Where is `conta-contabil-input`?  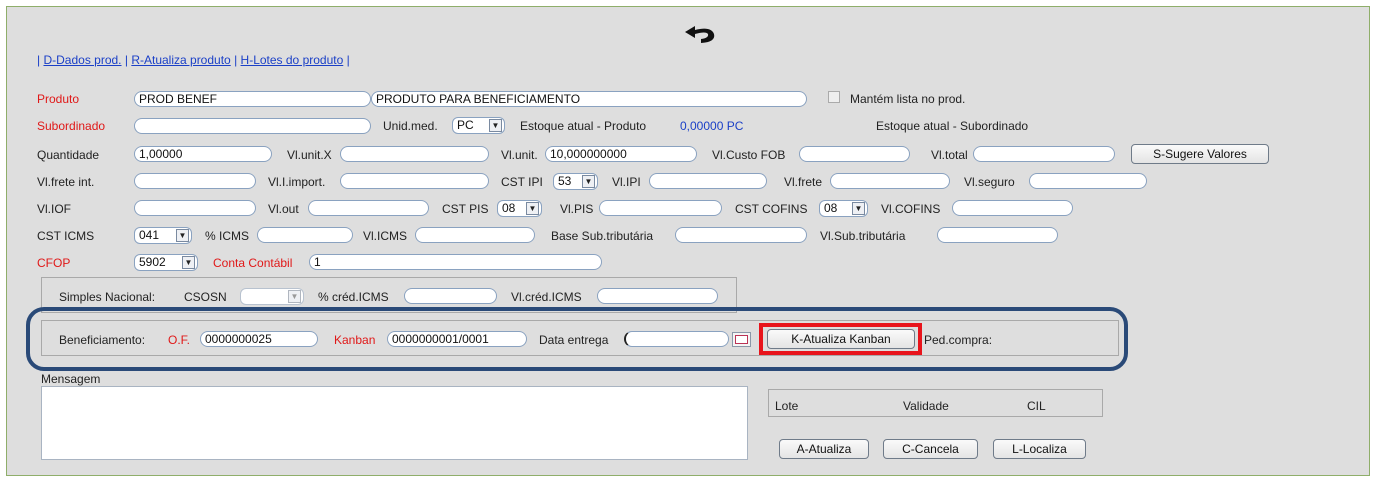 conta-contabil-input is located at coordinates (455, 262).